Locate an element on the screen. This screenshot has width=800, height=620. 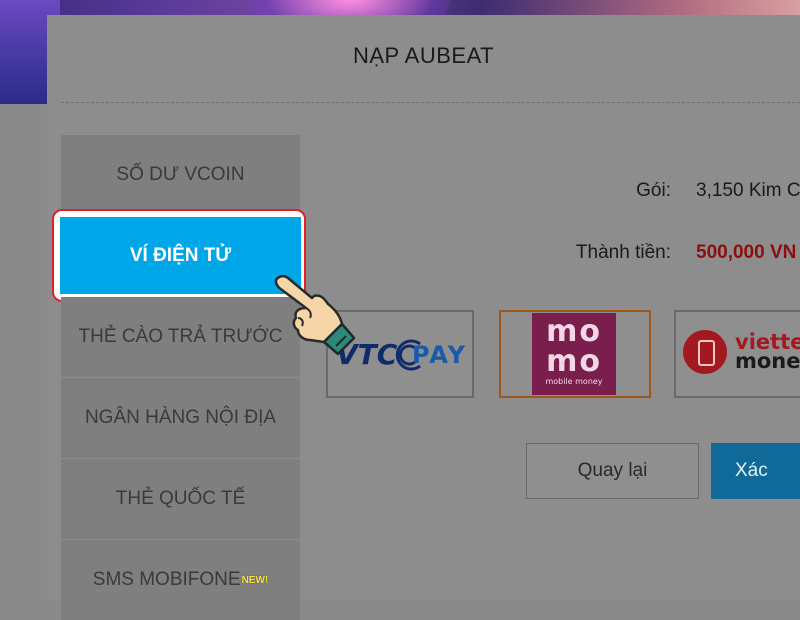
tab-vcoin-balance: SỐ DƯ VCOIN is located at coordinates (180, 175).